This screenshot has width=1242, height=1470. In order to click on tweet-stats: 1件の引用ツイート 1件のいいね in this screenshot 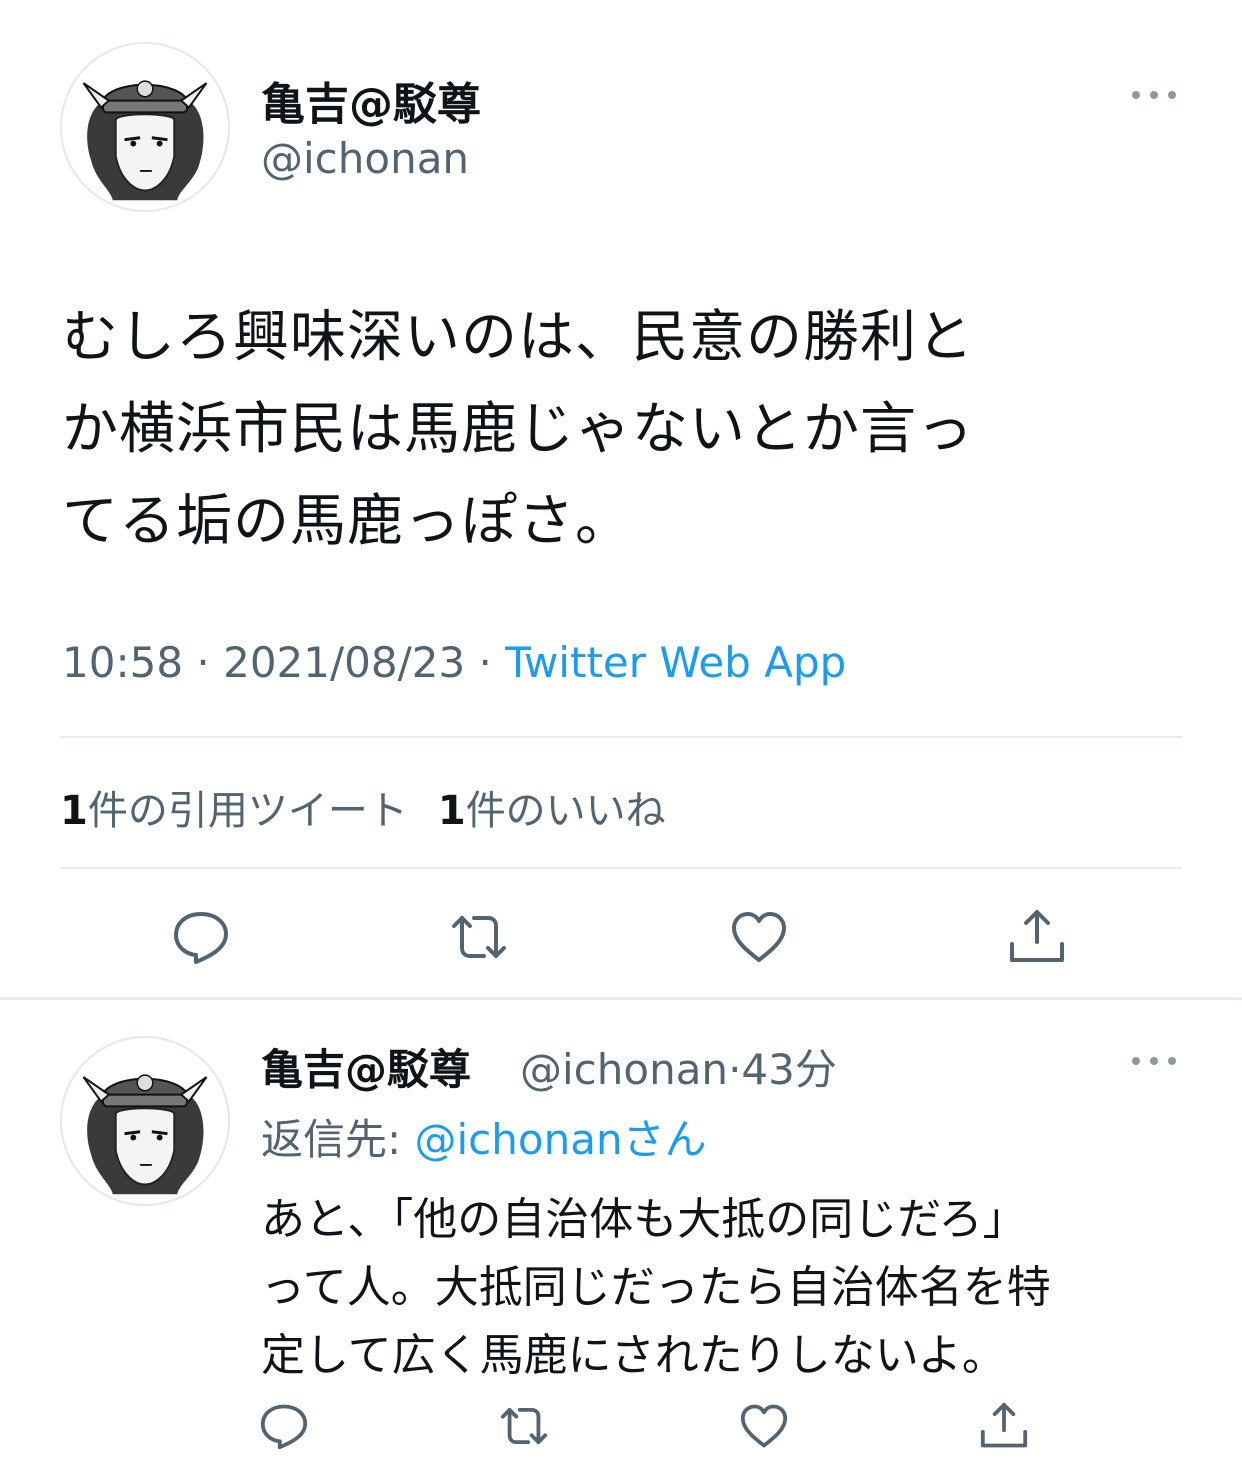, I will do `click(363, 807)`.